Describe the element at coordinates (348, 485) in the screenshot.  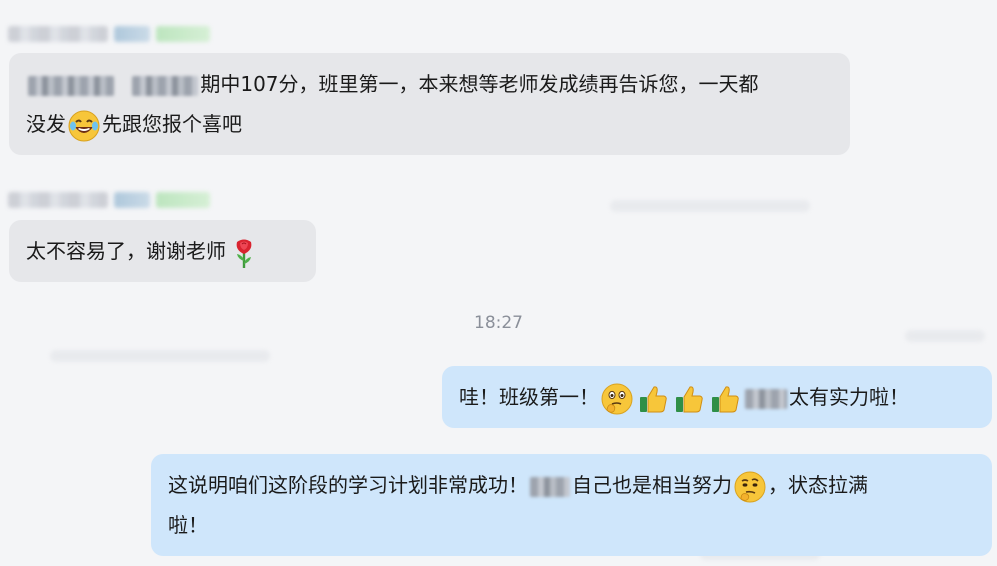
I see `message-text: 这说明咱们这阶段的学习计划非常成功！` at that location.